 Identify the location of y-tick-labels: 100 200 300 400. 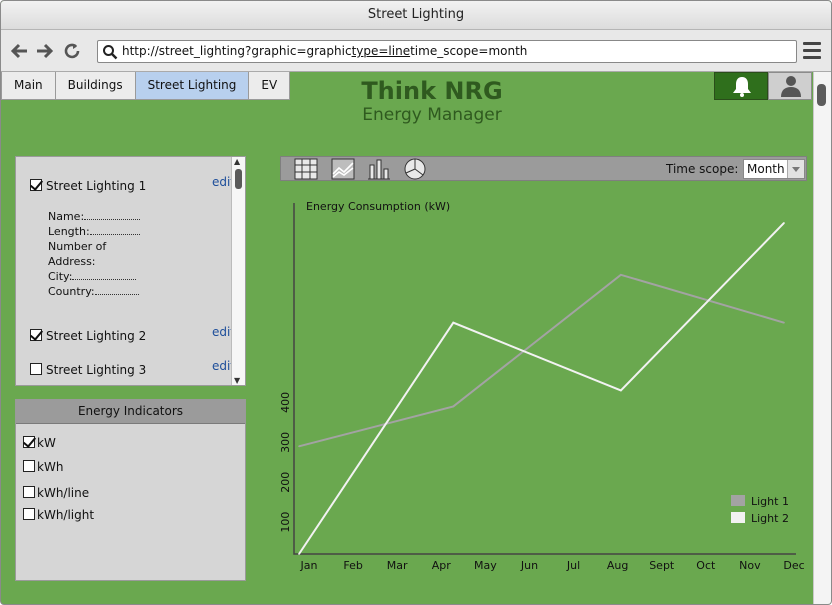
(285, 462).